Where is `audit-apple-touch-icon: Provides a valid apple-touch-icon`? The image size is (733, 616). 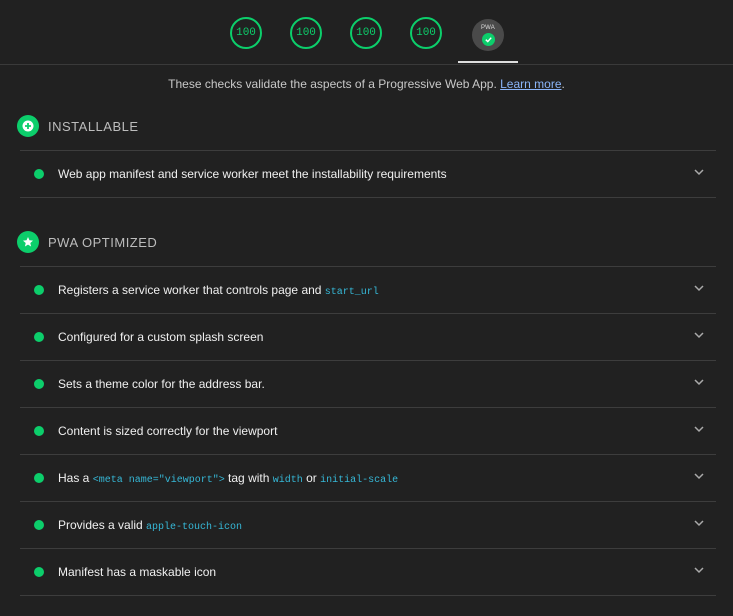
audit-apple-touch-icon: Provides a valid apple-touch-icon is located at coordinates (368, 524).